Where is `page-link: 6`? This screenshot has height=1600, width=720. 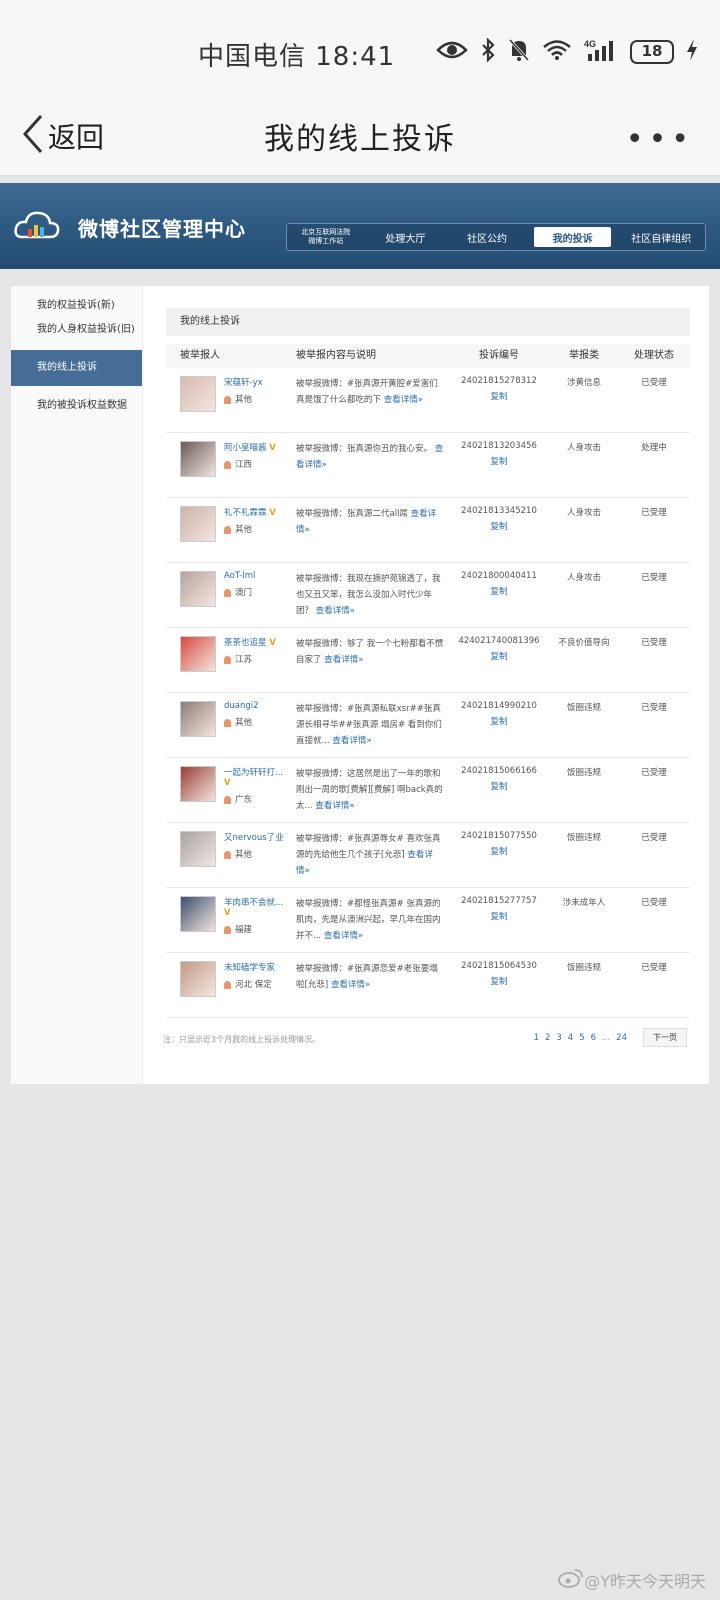 page-link: 6 is located at coordinates (593, 1038).